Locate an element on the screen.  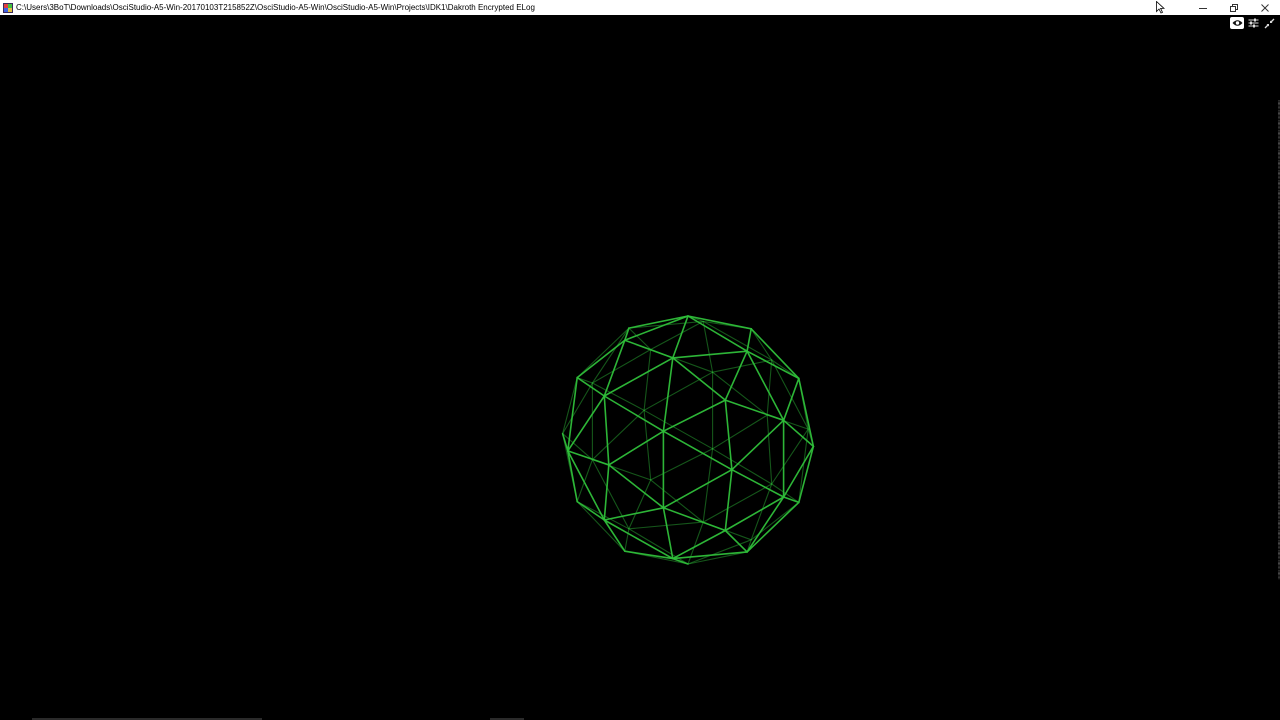
view-toolbar is located at coordinates (1253, 23).